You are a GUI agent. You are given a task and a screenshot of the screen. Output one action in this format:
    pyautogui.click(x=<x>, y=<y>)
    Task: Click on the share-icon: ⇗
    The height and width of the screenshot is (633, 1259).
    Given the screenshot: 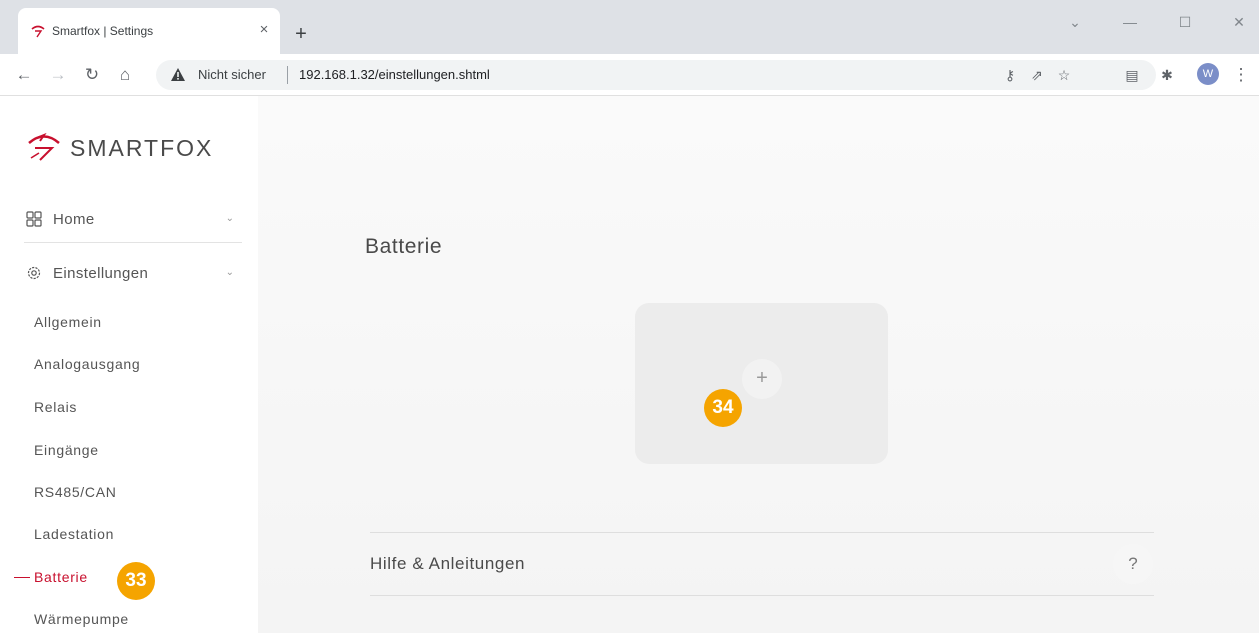 What is the action you would take?
    pyautogui.click(x=1037, y=75)
    